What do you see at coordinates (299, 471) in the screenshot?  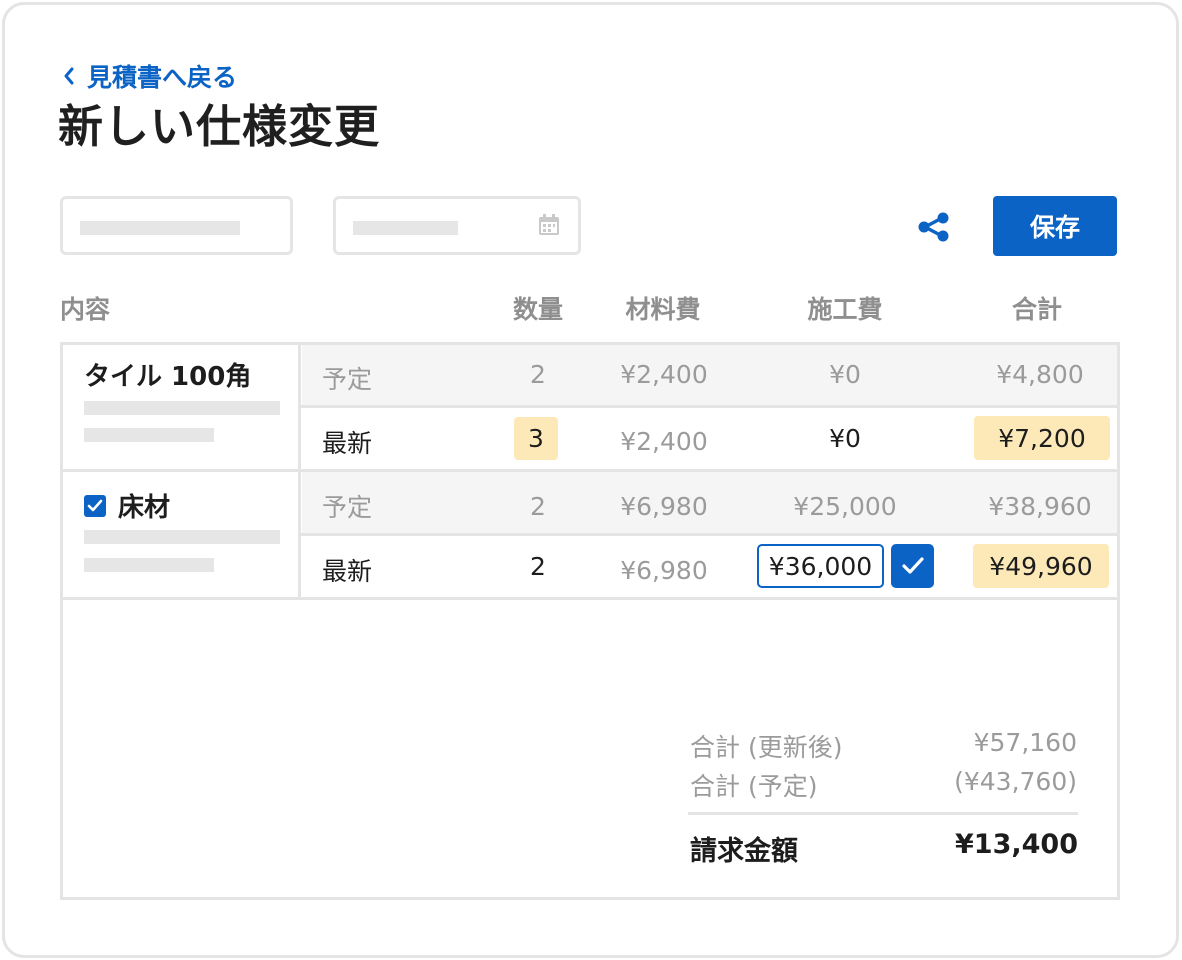 I see `column-divider` at bounding box center [299, 471].